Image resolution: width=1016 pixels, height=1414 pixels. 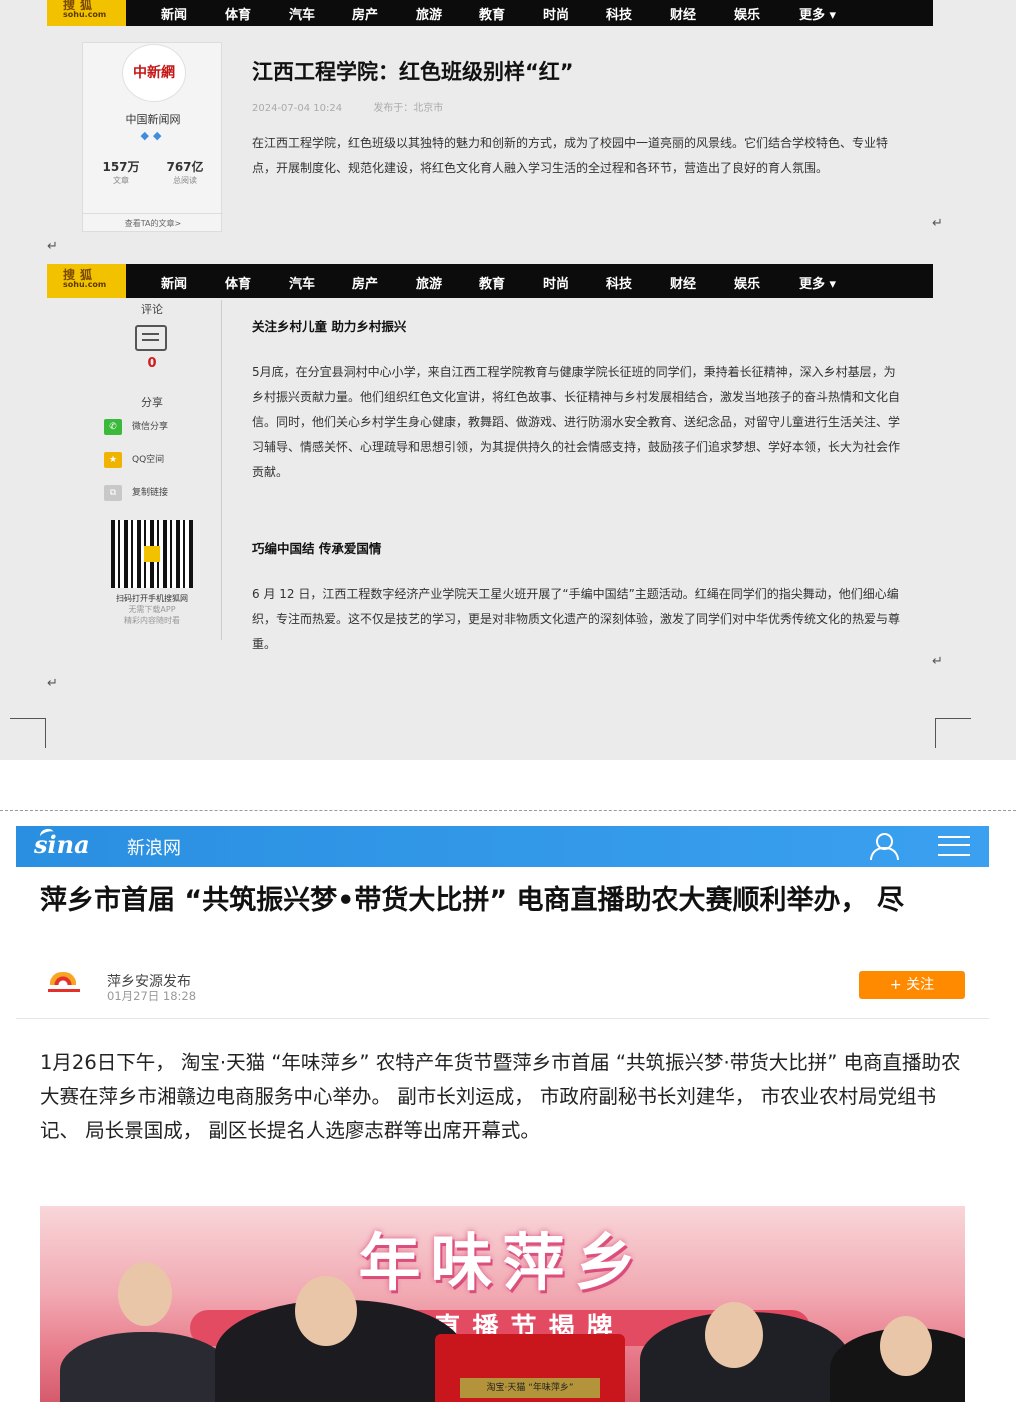 What do you see at coordinates (954, 846) in the screenshot?
I see `menu-icon` at bounding box center [954, 846].